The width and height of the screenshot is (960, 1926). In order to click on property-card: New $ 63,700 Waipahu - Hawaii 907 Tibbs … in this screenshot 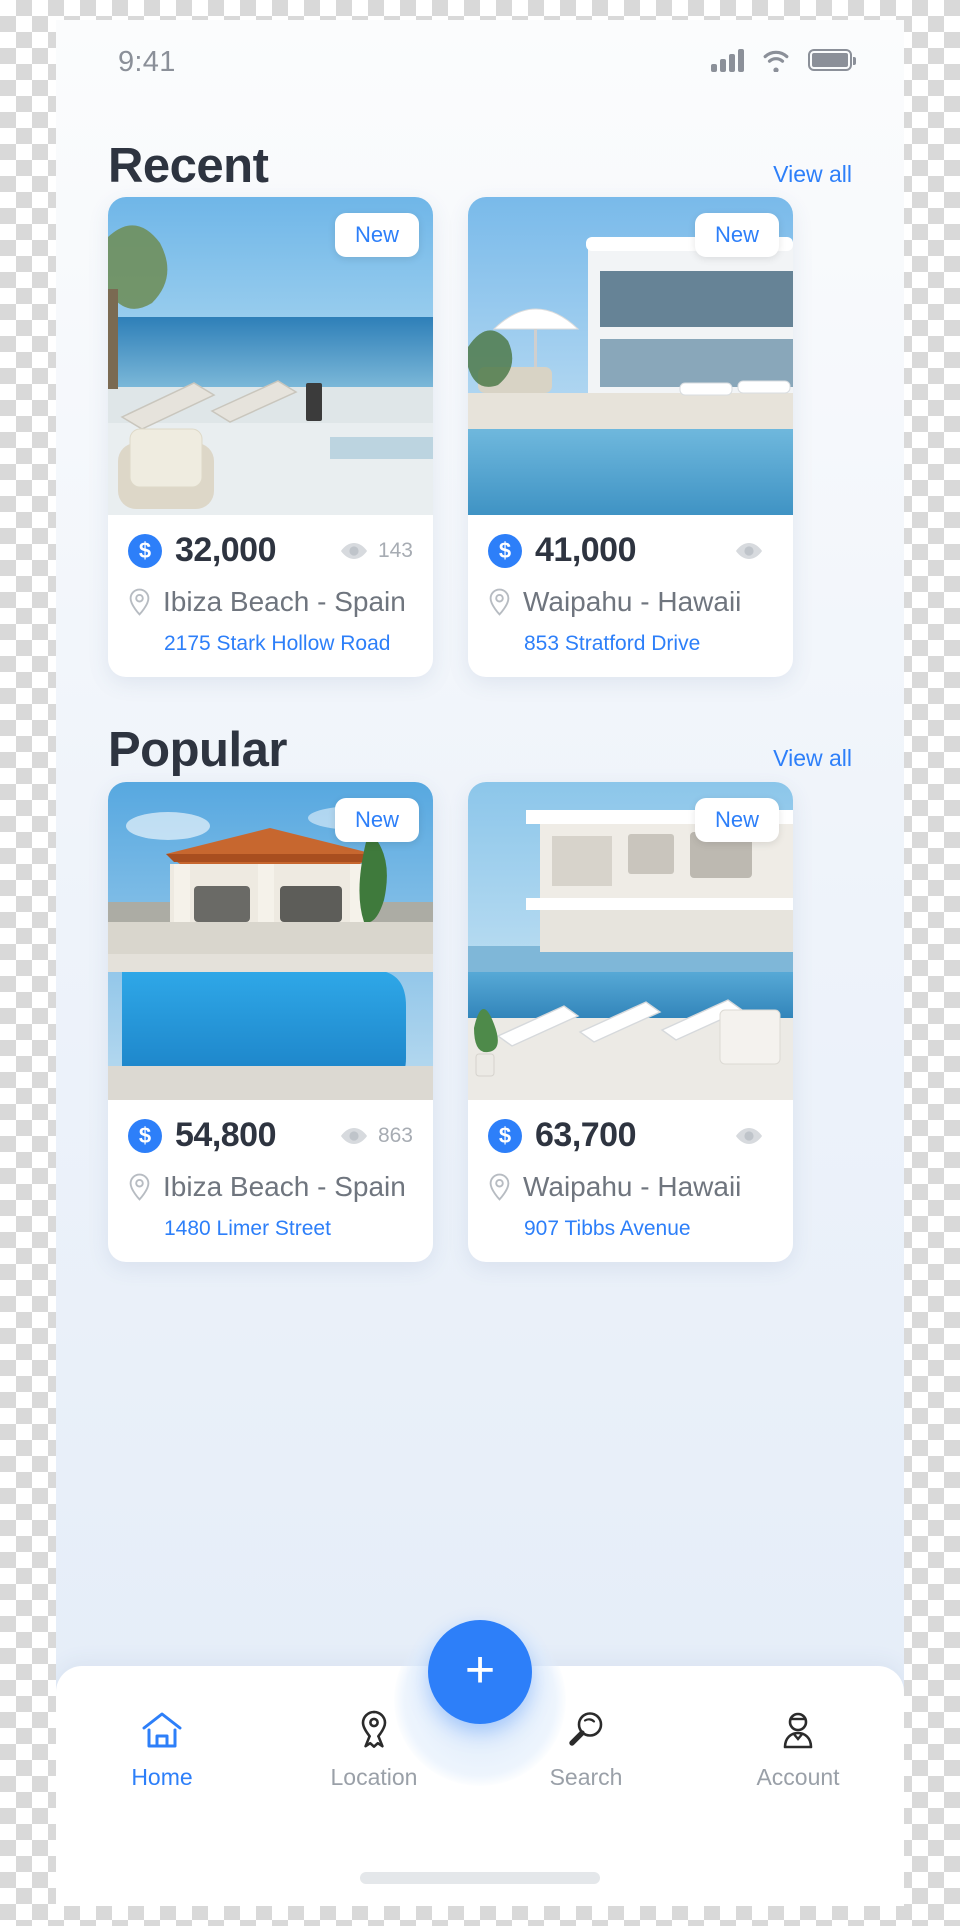, I will do `click(630, 1022)`.